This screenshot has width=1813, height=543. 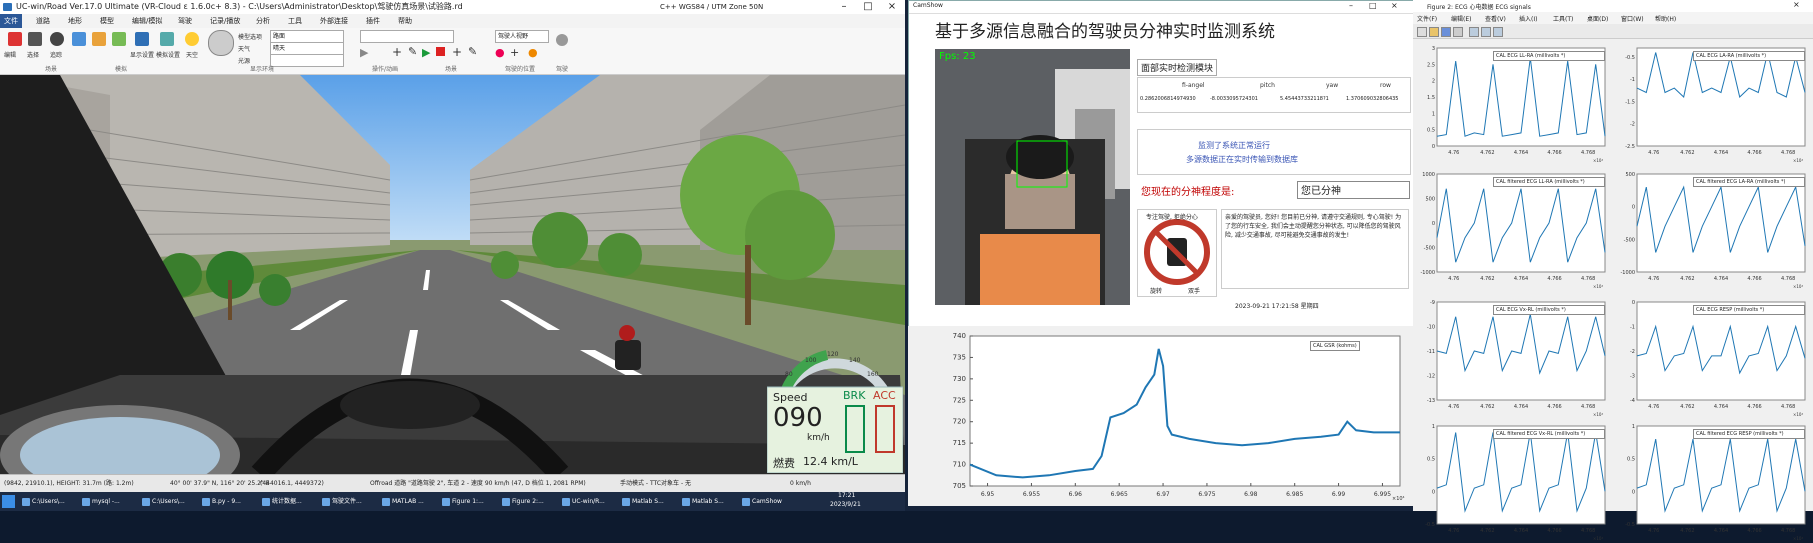 I want to click on menu-item-9: 外部连接, so click(x=334, y=21).